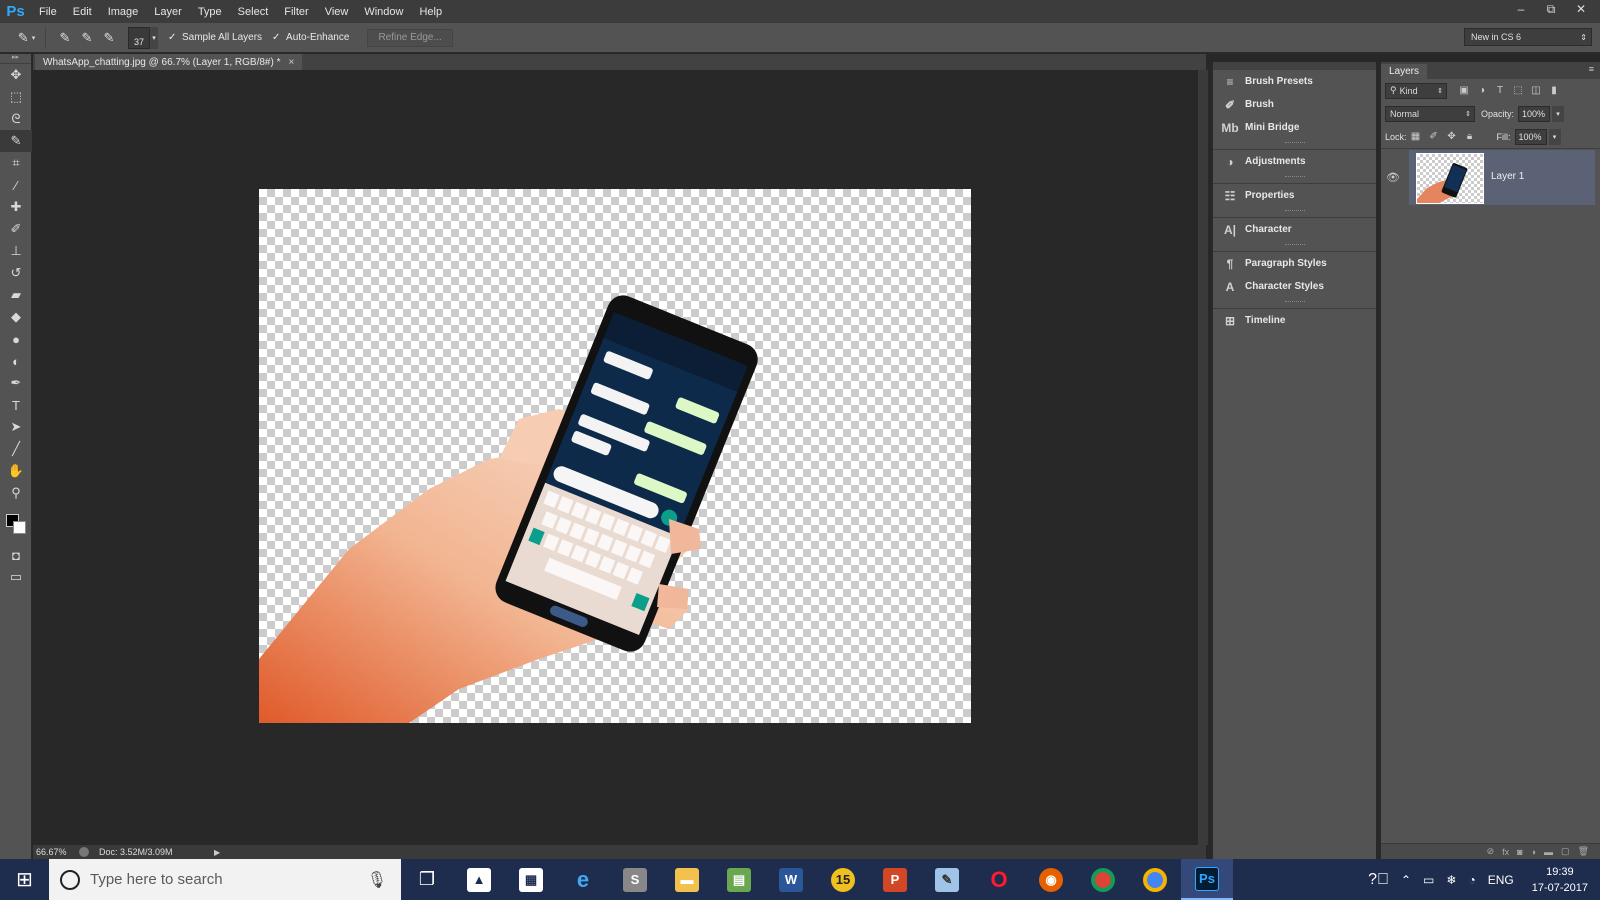 This screenshot has width=1600, height=900. I want to click on line-tool: ╱, so click(16, 449).